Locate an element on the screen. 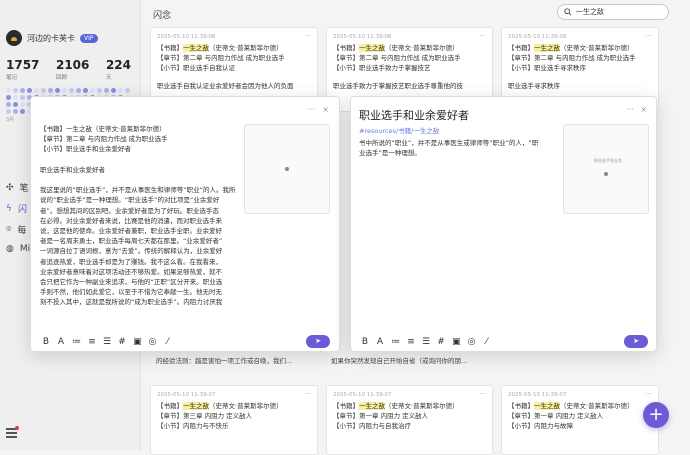  sidebar-item-label: 闪 is located at coordinates (22, 210).